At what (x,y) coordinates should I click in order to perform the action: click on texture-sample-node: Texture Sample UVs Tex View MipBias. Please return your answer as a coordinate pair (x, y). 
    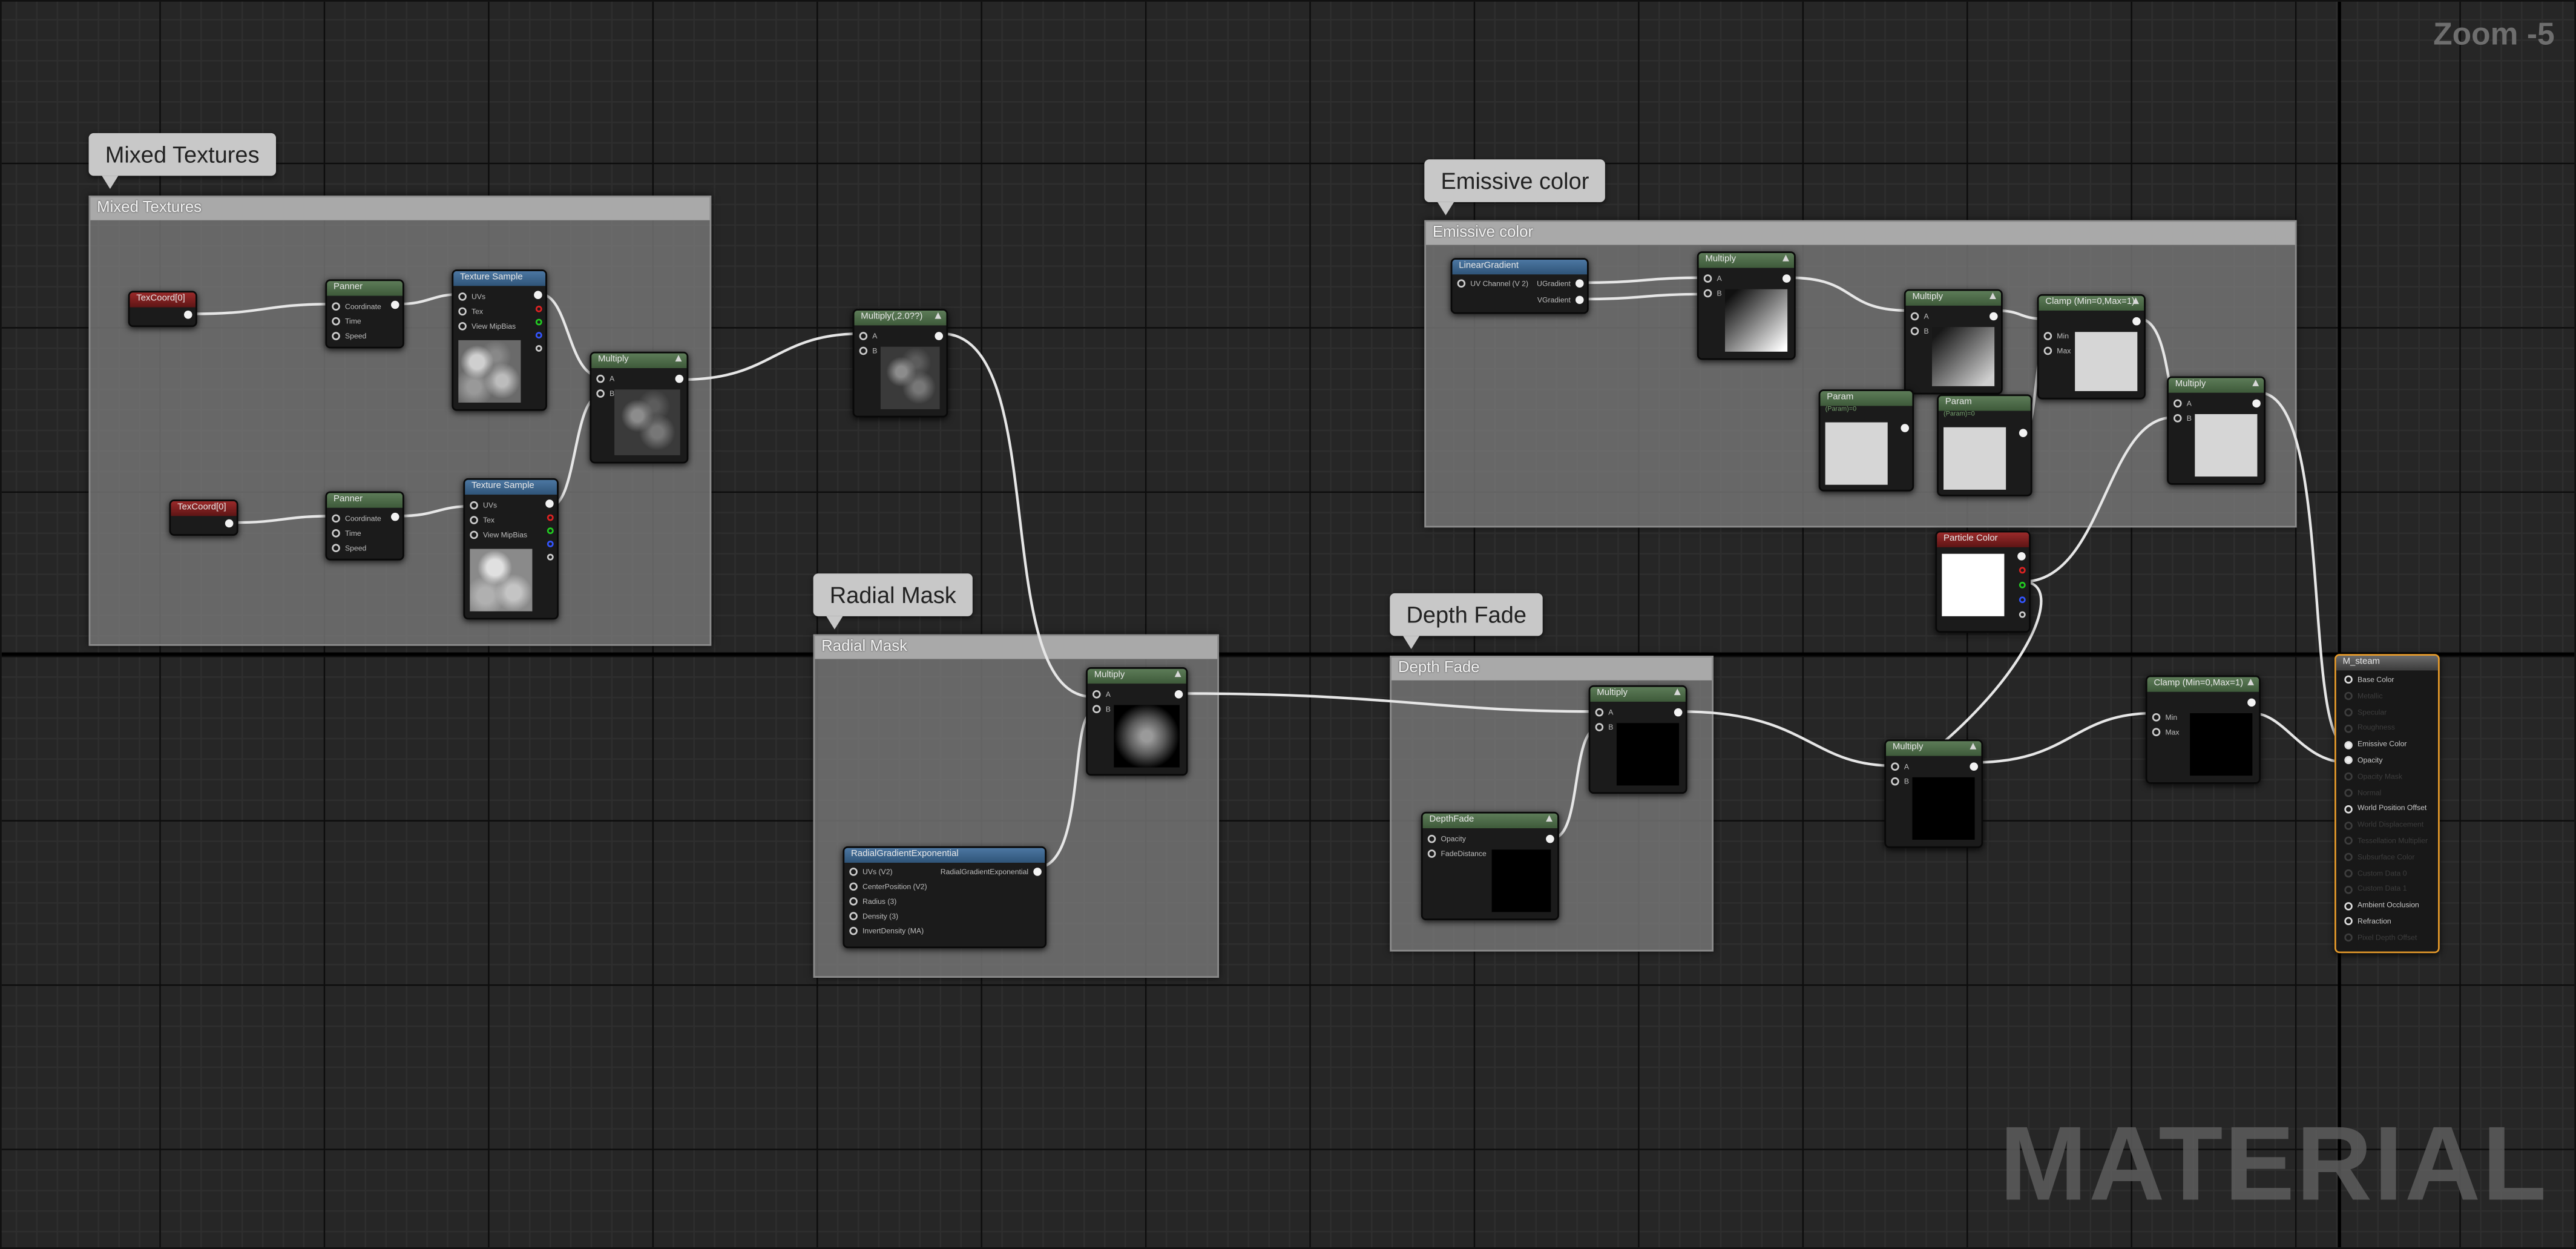
    Looking at the image, I should click on (511, 549).